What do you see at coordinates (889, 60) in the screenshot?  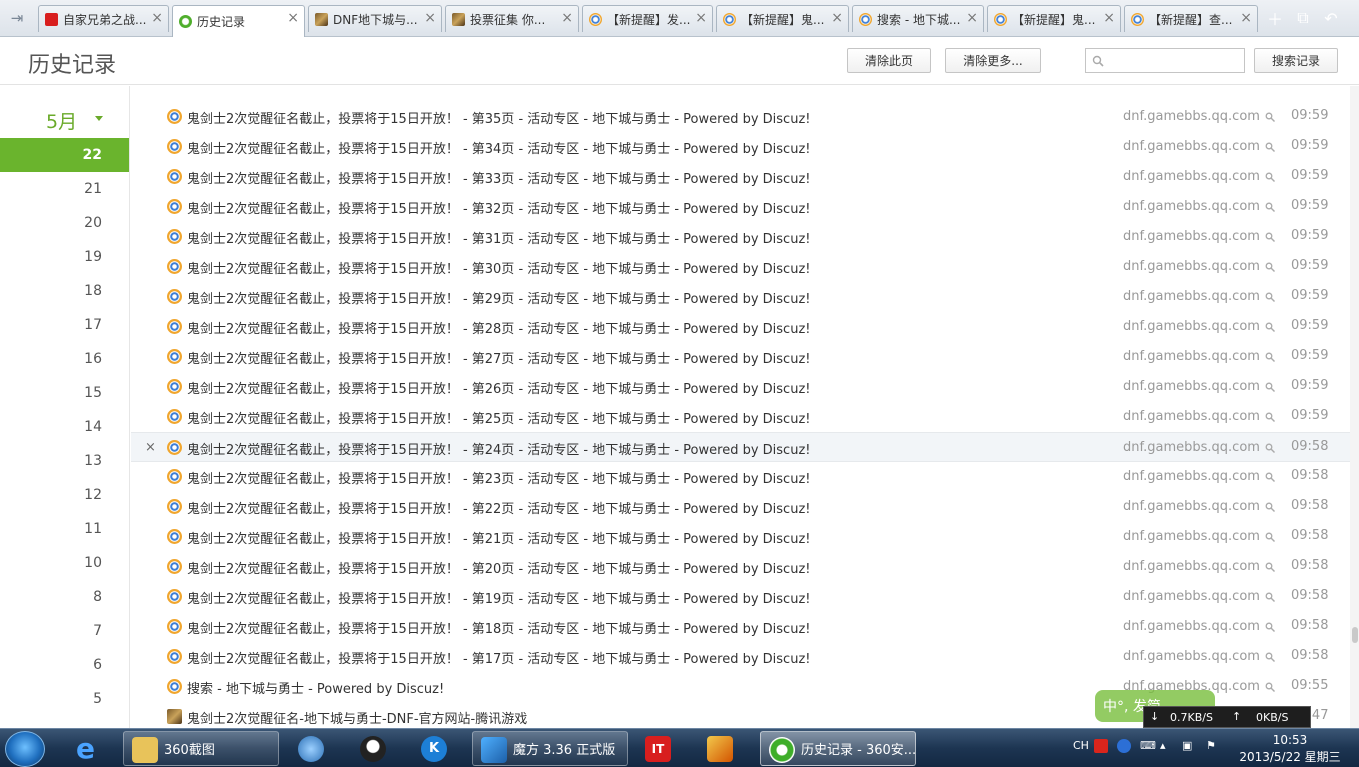 I see `clear-page-button: 清除此页` at bounding box center [889, 60].